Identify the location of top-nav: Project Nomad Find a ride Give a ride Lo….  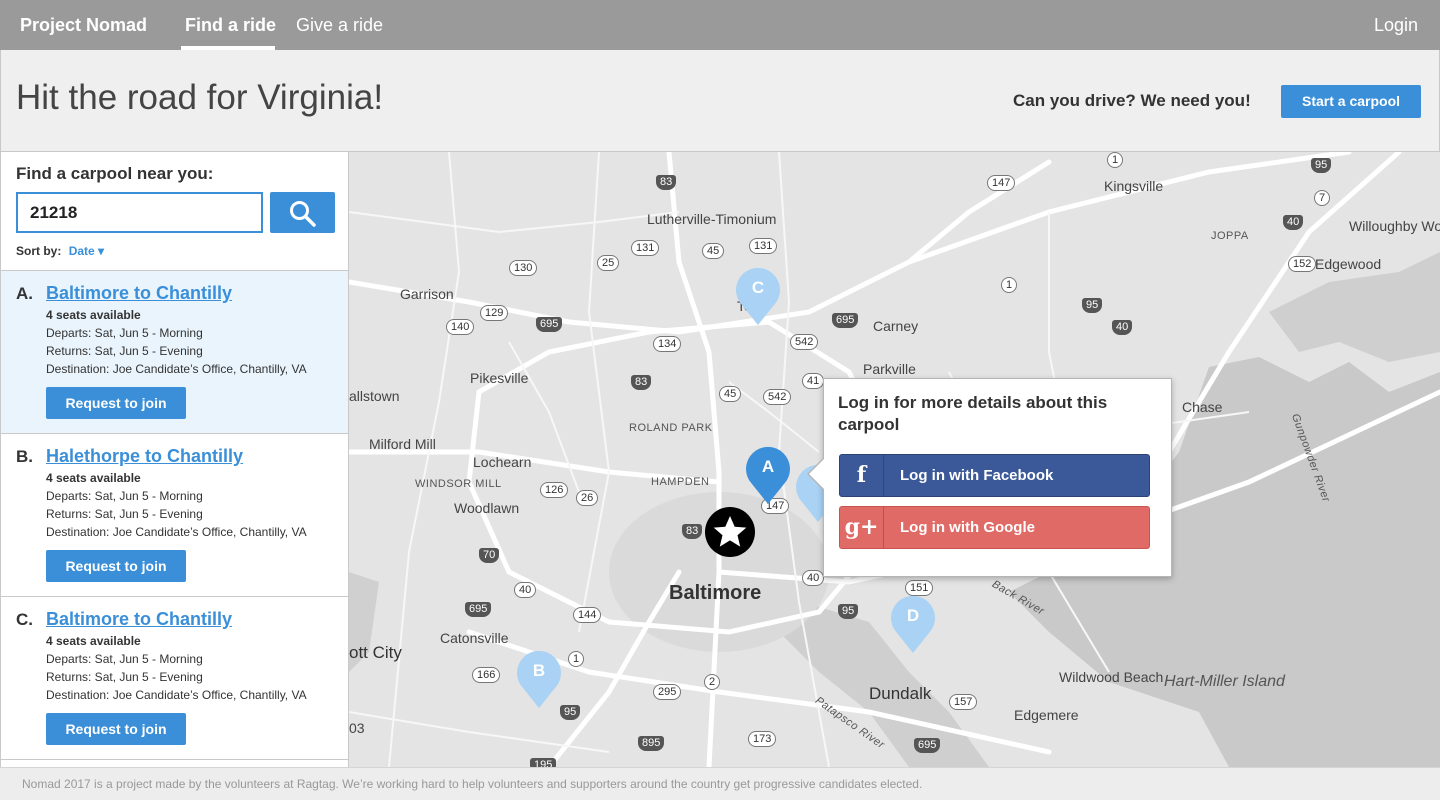
(720, 25).